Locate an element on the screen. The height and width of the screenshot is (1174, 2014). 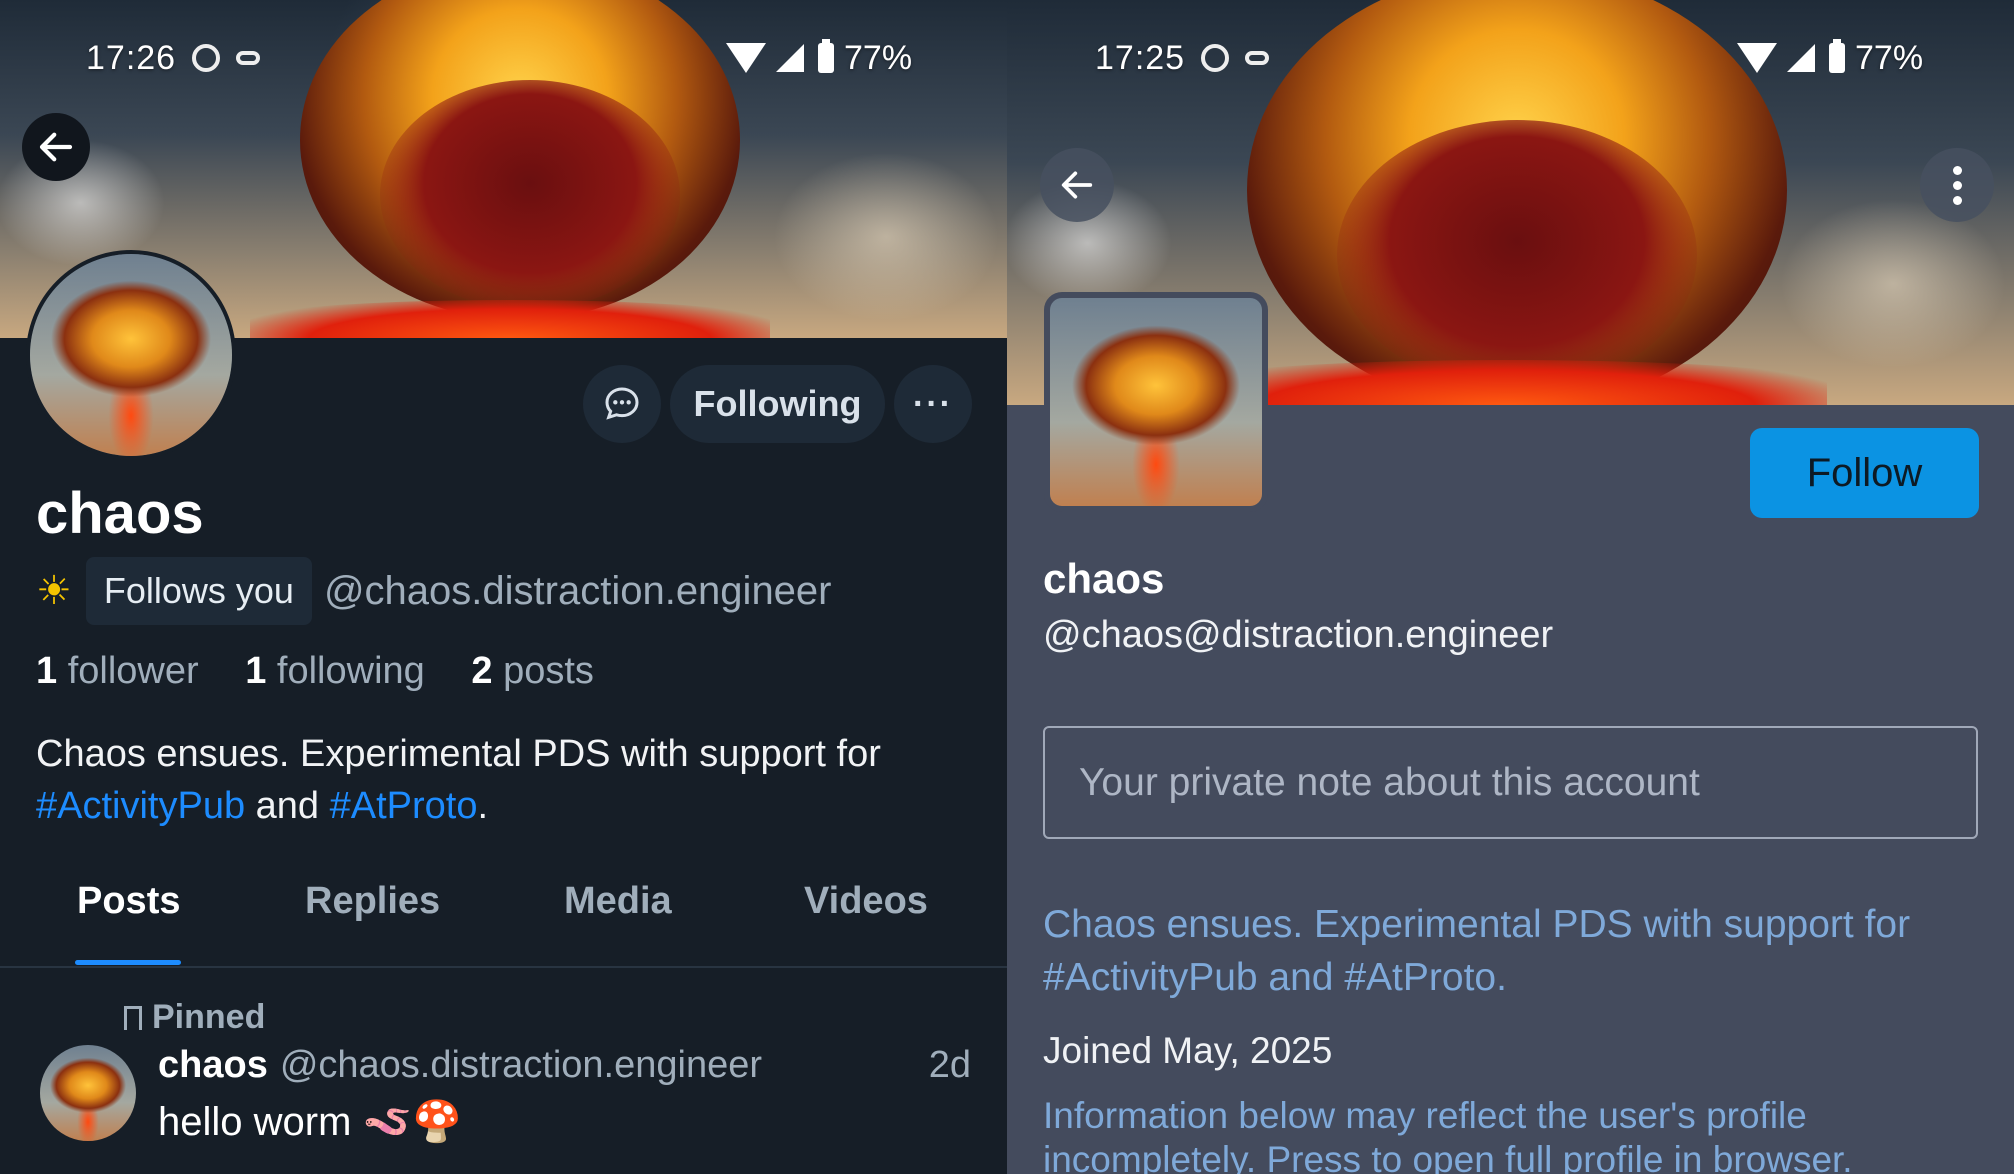
hashtag-link: #AtProto is located at coordinates (404, 806).